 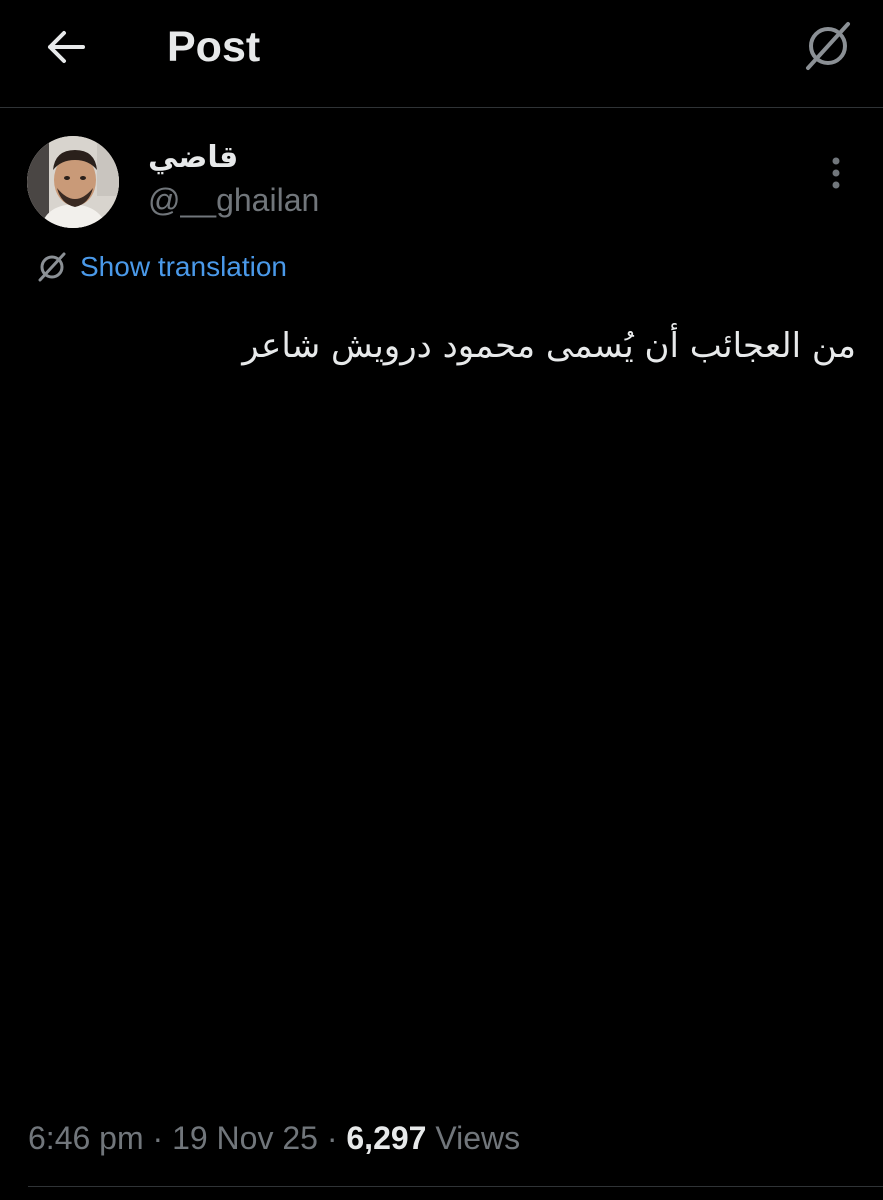 I want to click on show-translation-link: Show translation, so click(x=161, y=267).